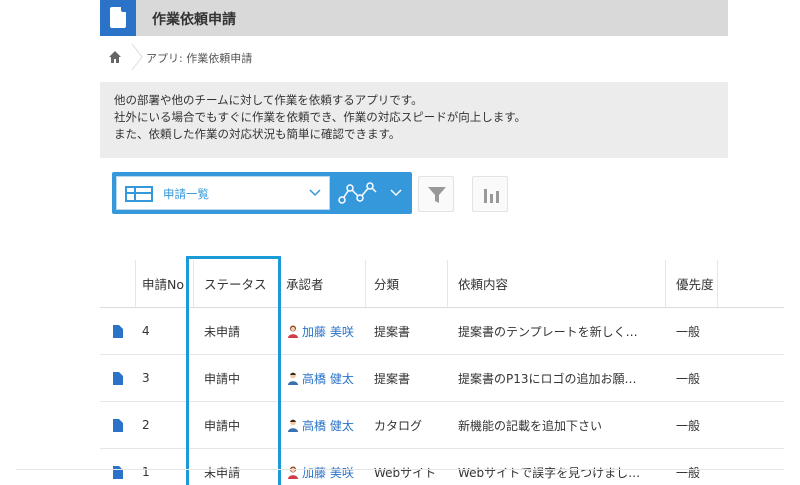 The height and width of the screenshot is (485, 800). Describe the element at coordinates (199, 58) in the screenshot. I see `breadcrumb-app-link: アプリ: 作業依頼申請` at that location.